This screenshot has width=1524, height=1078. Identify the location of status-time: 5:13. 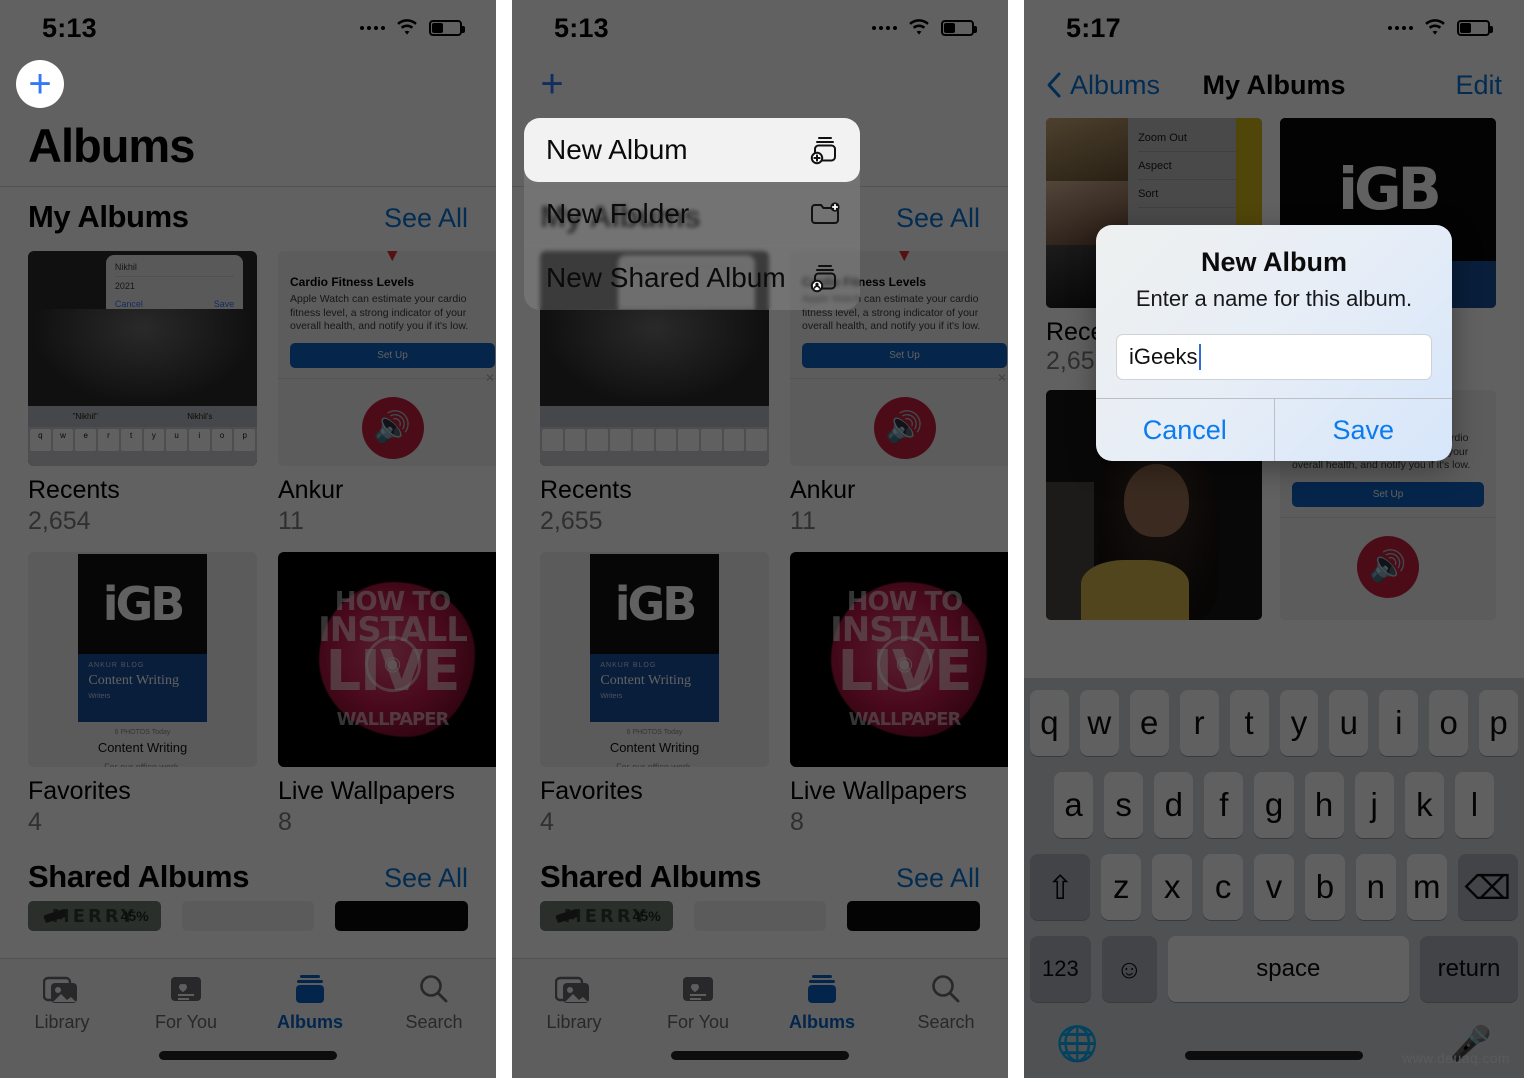
(581, 27).